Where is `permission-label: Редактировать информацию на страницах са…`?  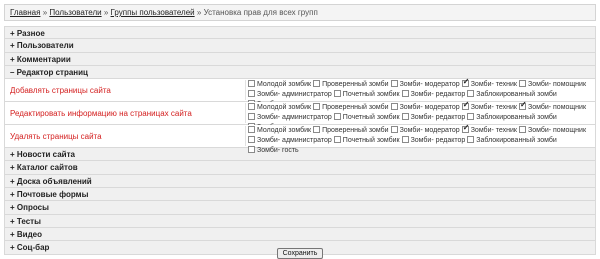
permission-label: Редактировать информацию на страницах са… is located at coordinates (101, 114).